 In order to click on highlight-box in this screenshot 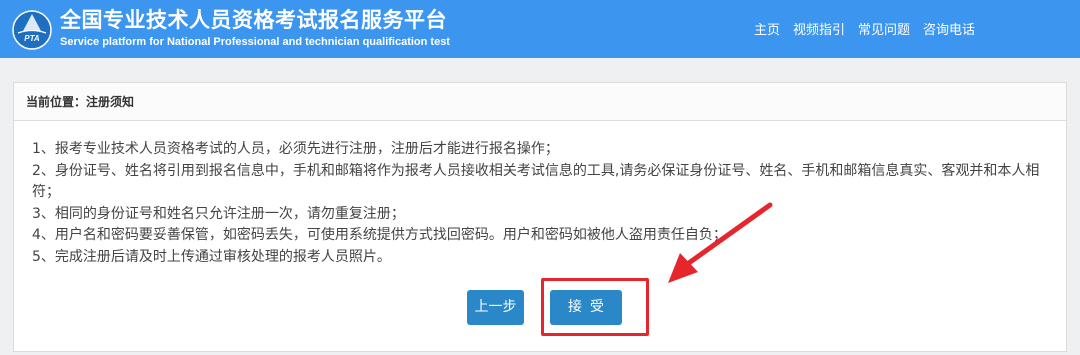, I will do `click(595, 307)`.